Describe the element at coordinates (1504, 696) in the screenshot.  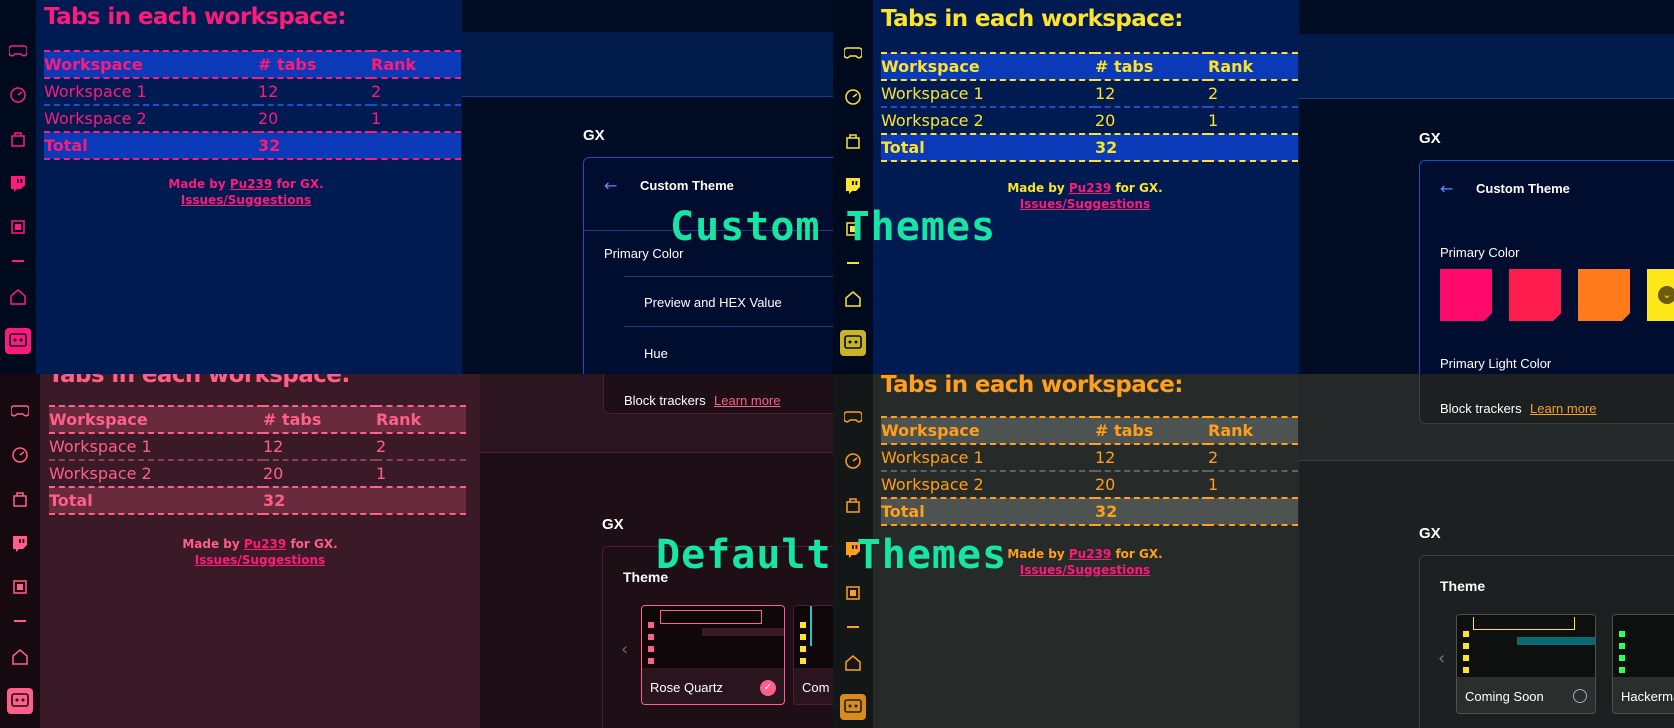
I see `theme-name-coming-soon: Coming Soon` at that location.